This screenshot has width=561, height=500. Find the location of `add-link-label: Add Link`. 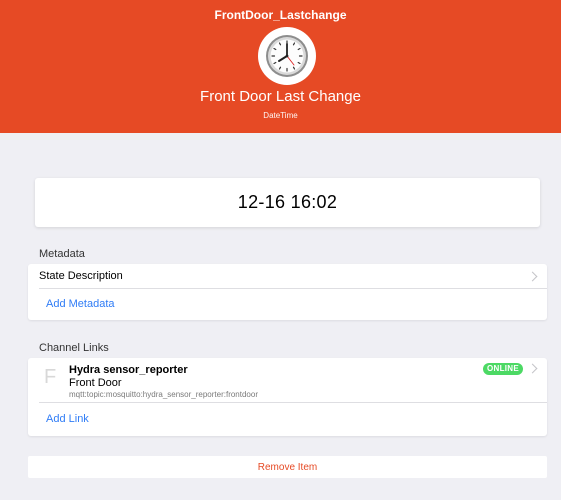

add-link-label: Add Link is located at coordinates (67, 419).